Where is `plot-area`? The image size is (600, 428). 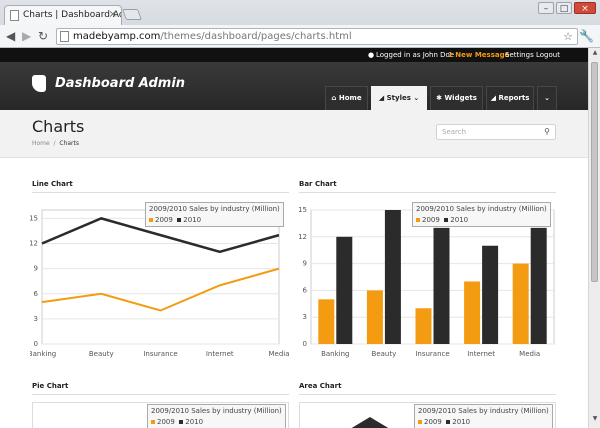
plot-area is located at coordinates (160, 277).